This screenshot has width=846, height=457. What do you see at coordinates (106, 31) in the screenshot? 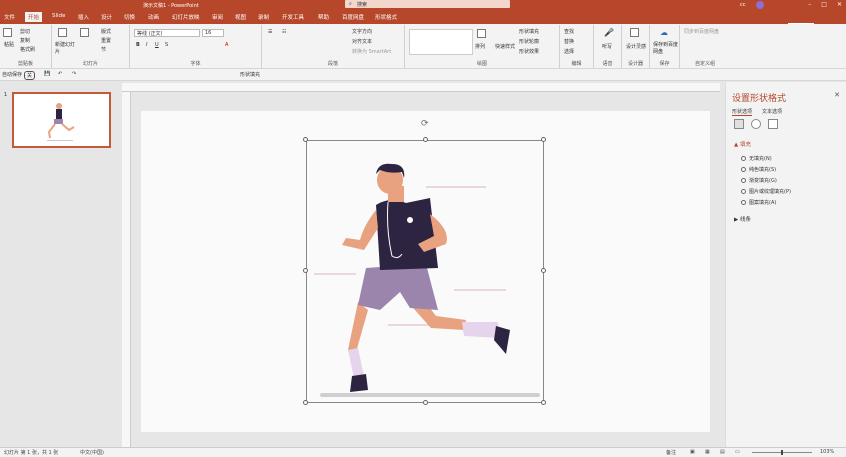
I see `layout-button: 版式` at bounding box center [106, 31].